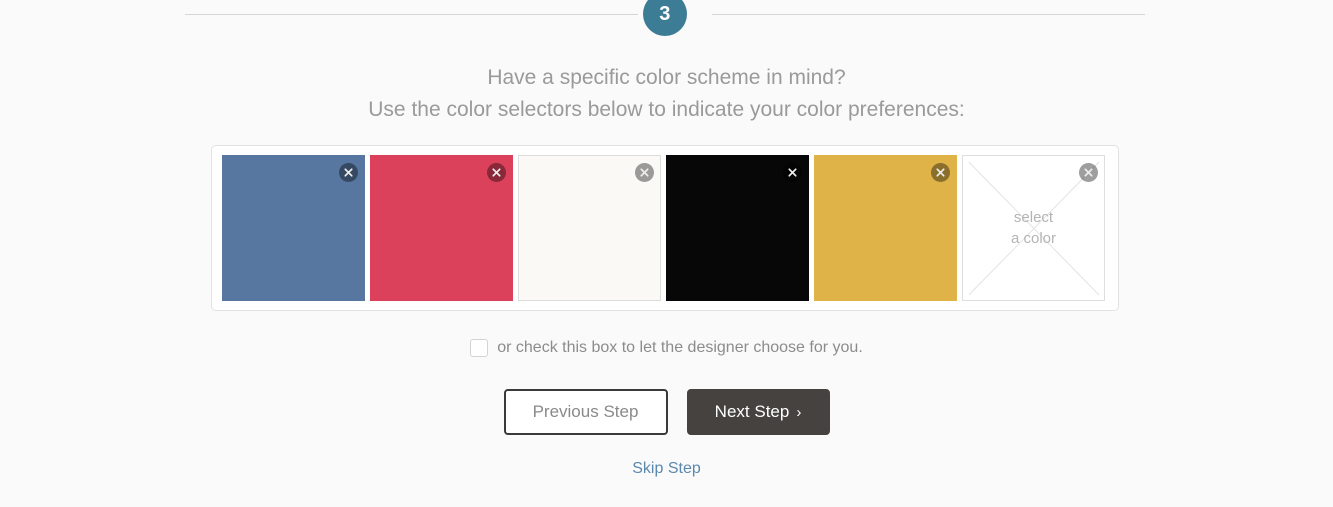  Describe the element at coordinates (928, 14) in the screenshot. I see `step-rule-right` at that location.